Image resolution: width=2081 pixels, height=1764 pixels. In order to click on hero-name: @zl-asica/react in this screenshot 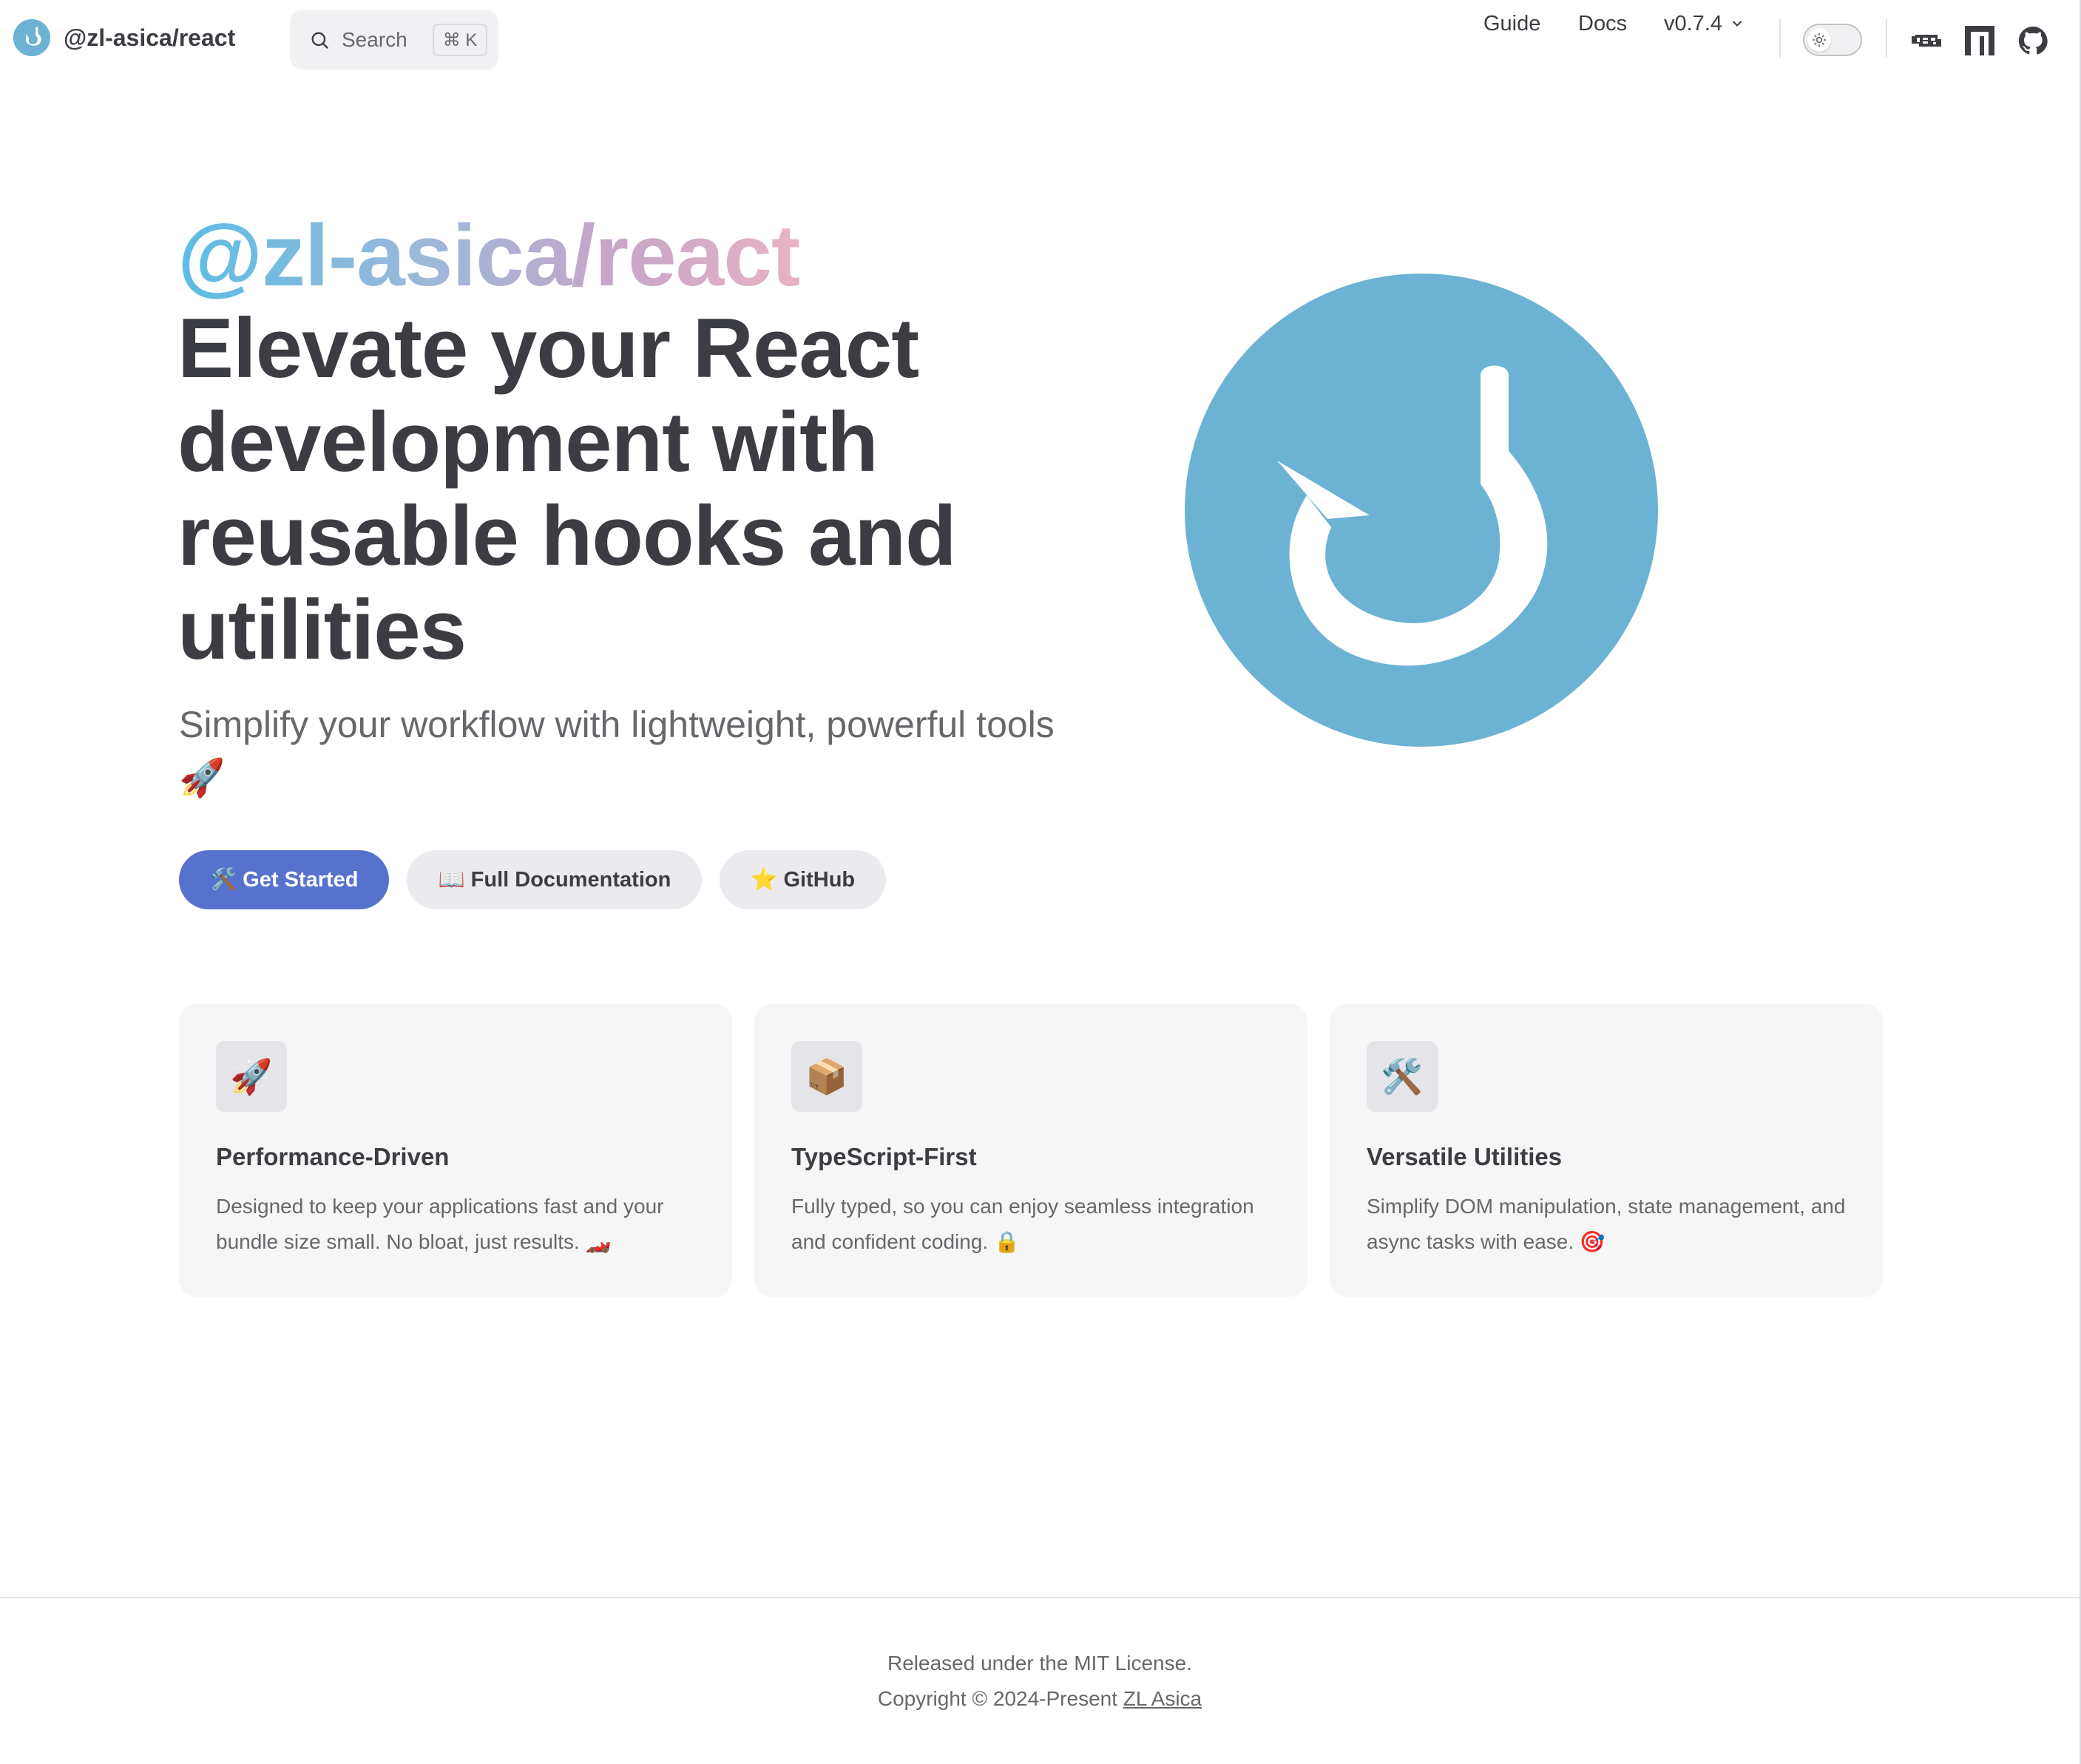, I will do `click(488, 256)`.